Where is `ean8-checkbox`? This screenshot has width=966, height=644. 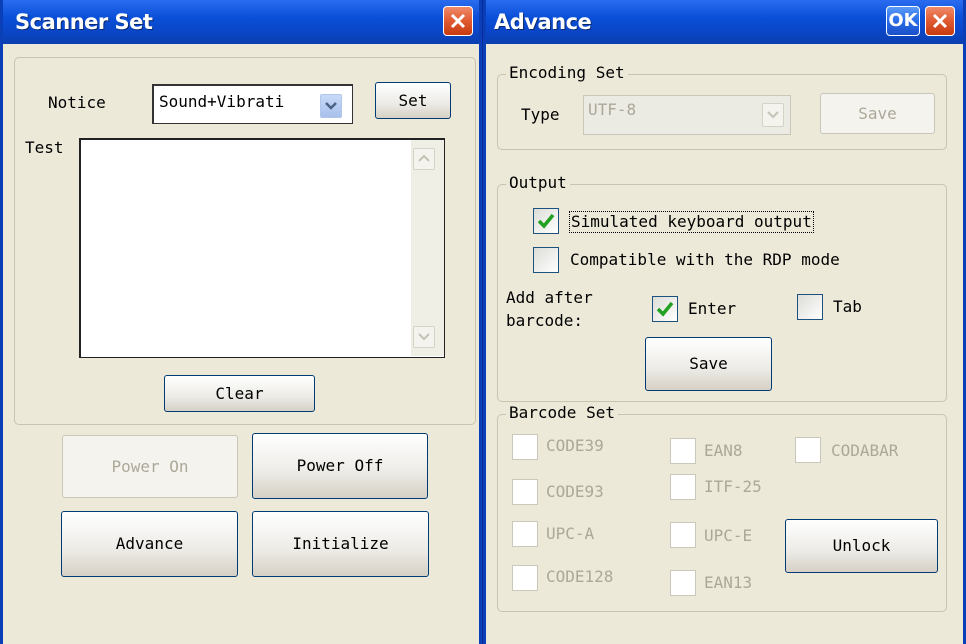
ean8-checkbox is located at coordinates (683, 451).